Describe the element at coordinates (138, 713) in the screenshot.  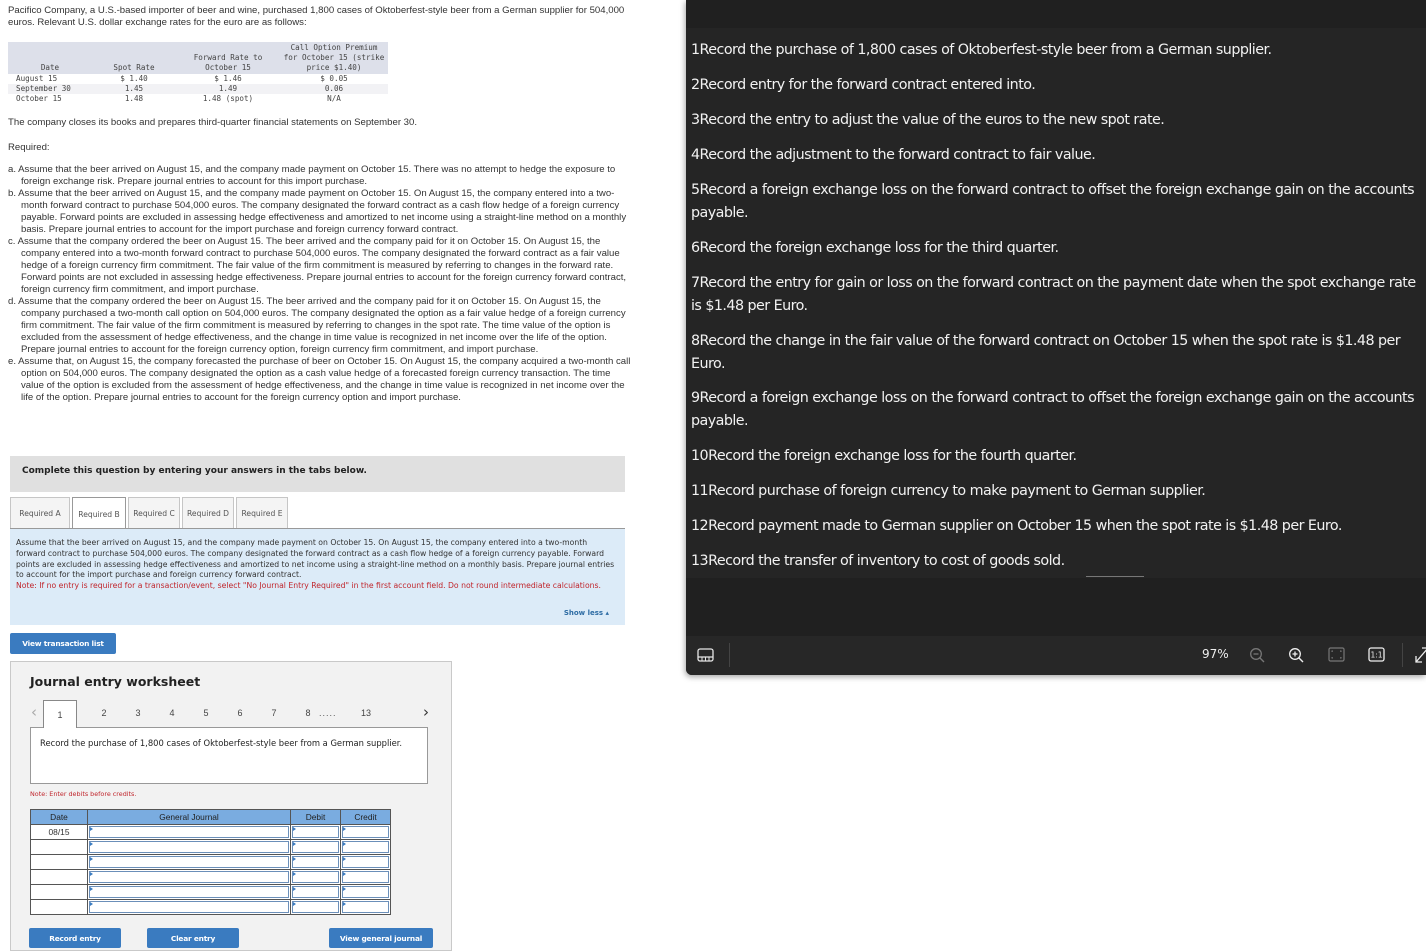
I see `page-3: 3` at that location.